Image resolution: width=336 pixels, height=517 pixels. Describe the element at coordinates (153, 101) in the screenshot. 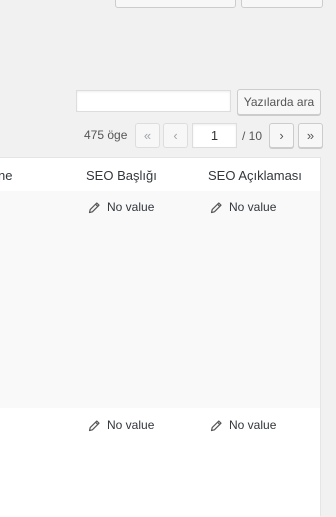

I see `search-input` at that location.